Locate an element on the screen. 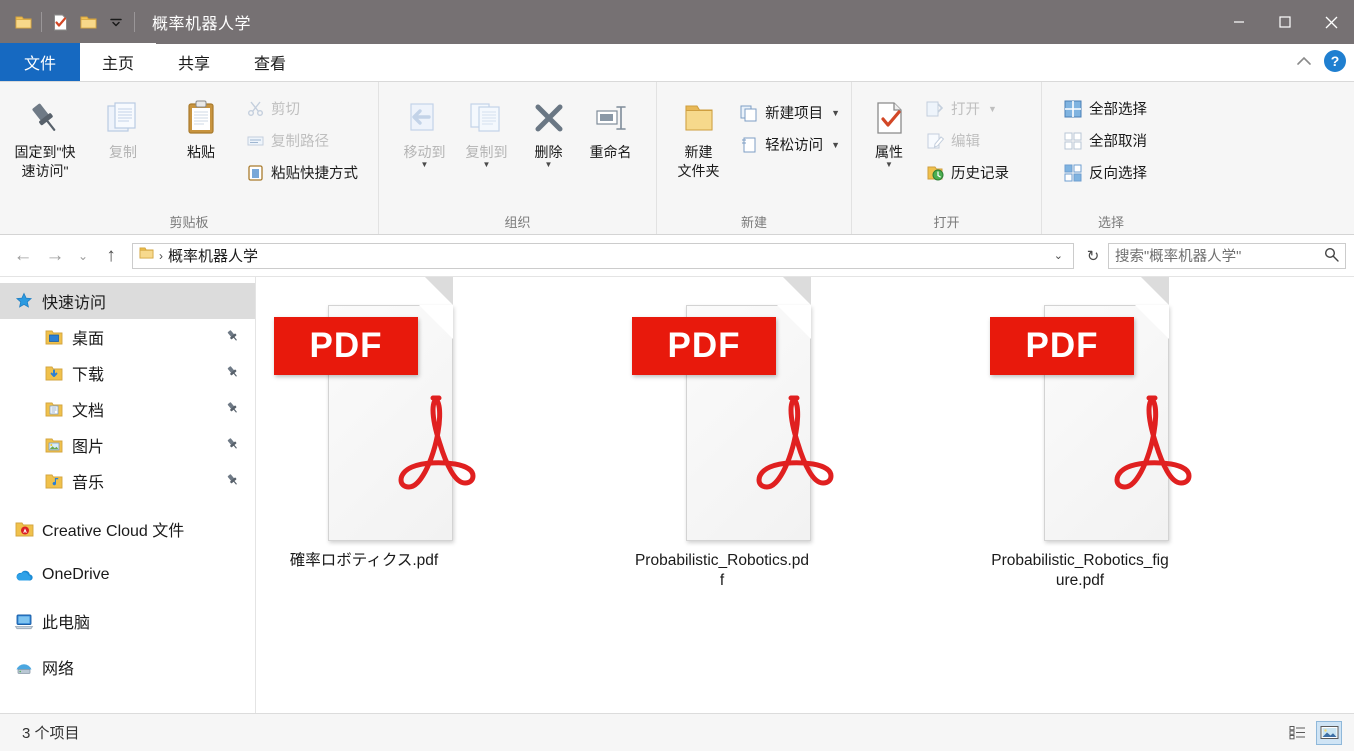  easy-access-label: 轻松访问 is located at coordinates (794, 146).